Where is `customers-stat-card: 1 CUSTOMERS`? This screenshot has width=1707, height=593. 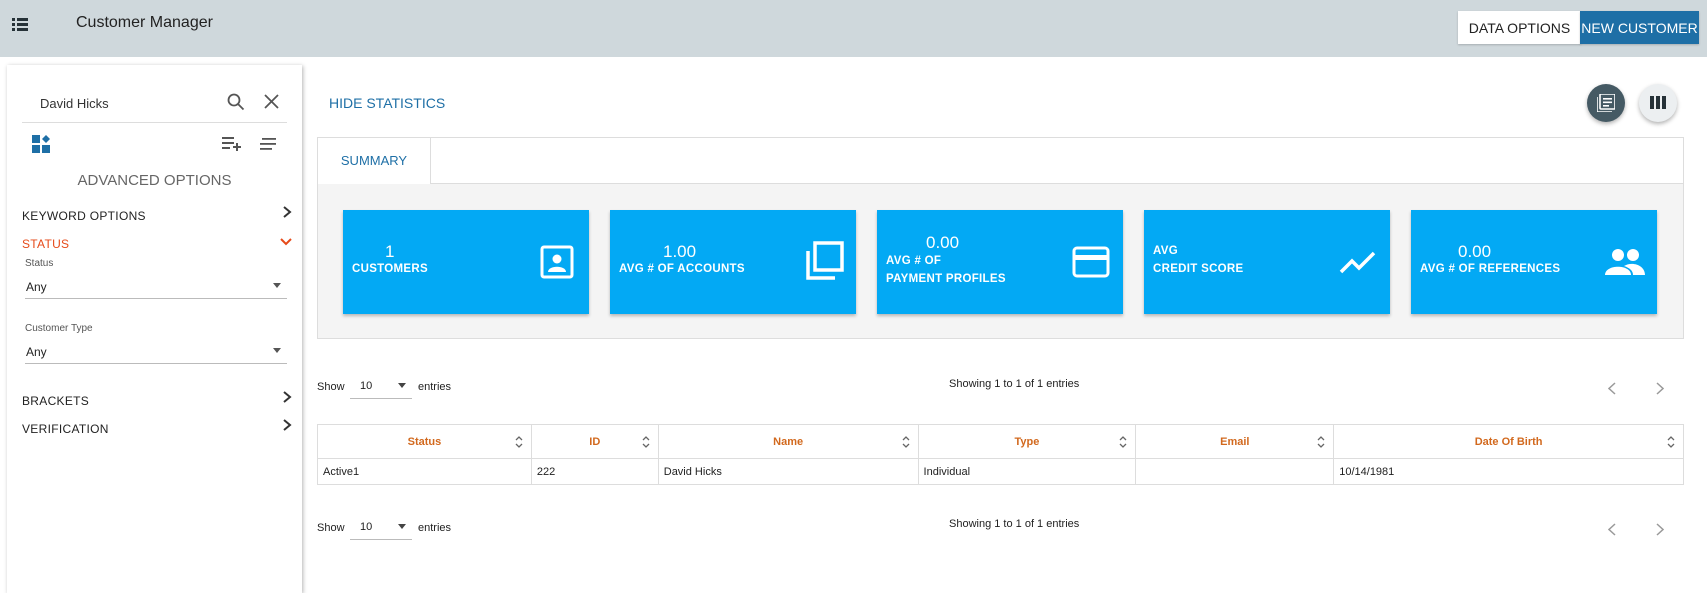 customers-stat-card: 1 CUSTOMERS is located at coordinates (466, 262).